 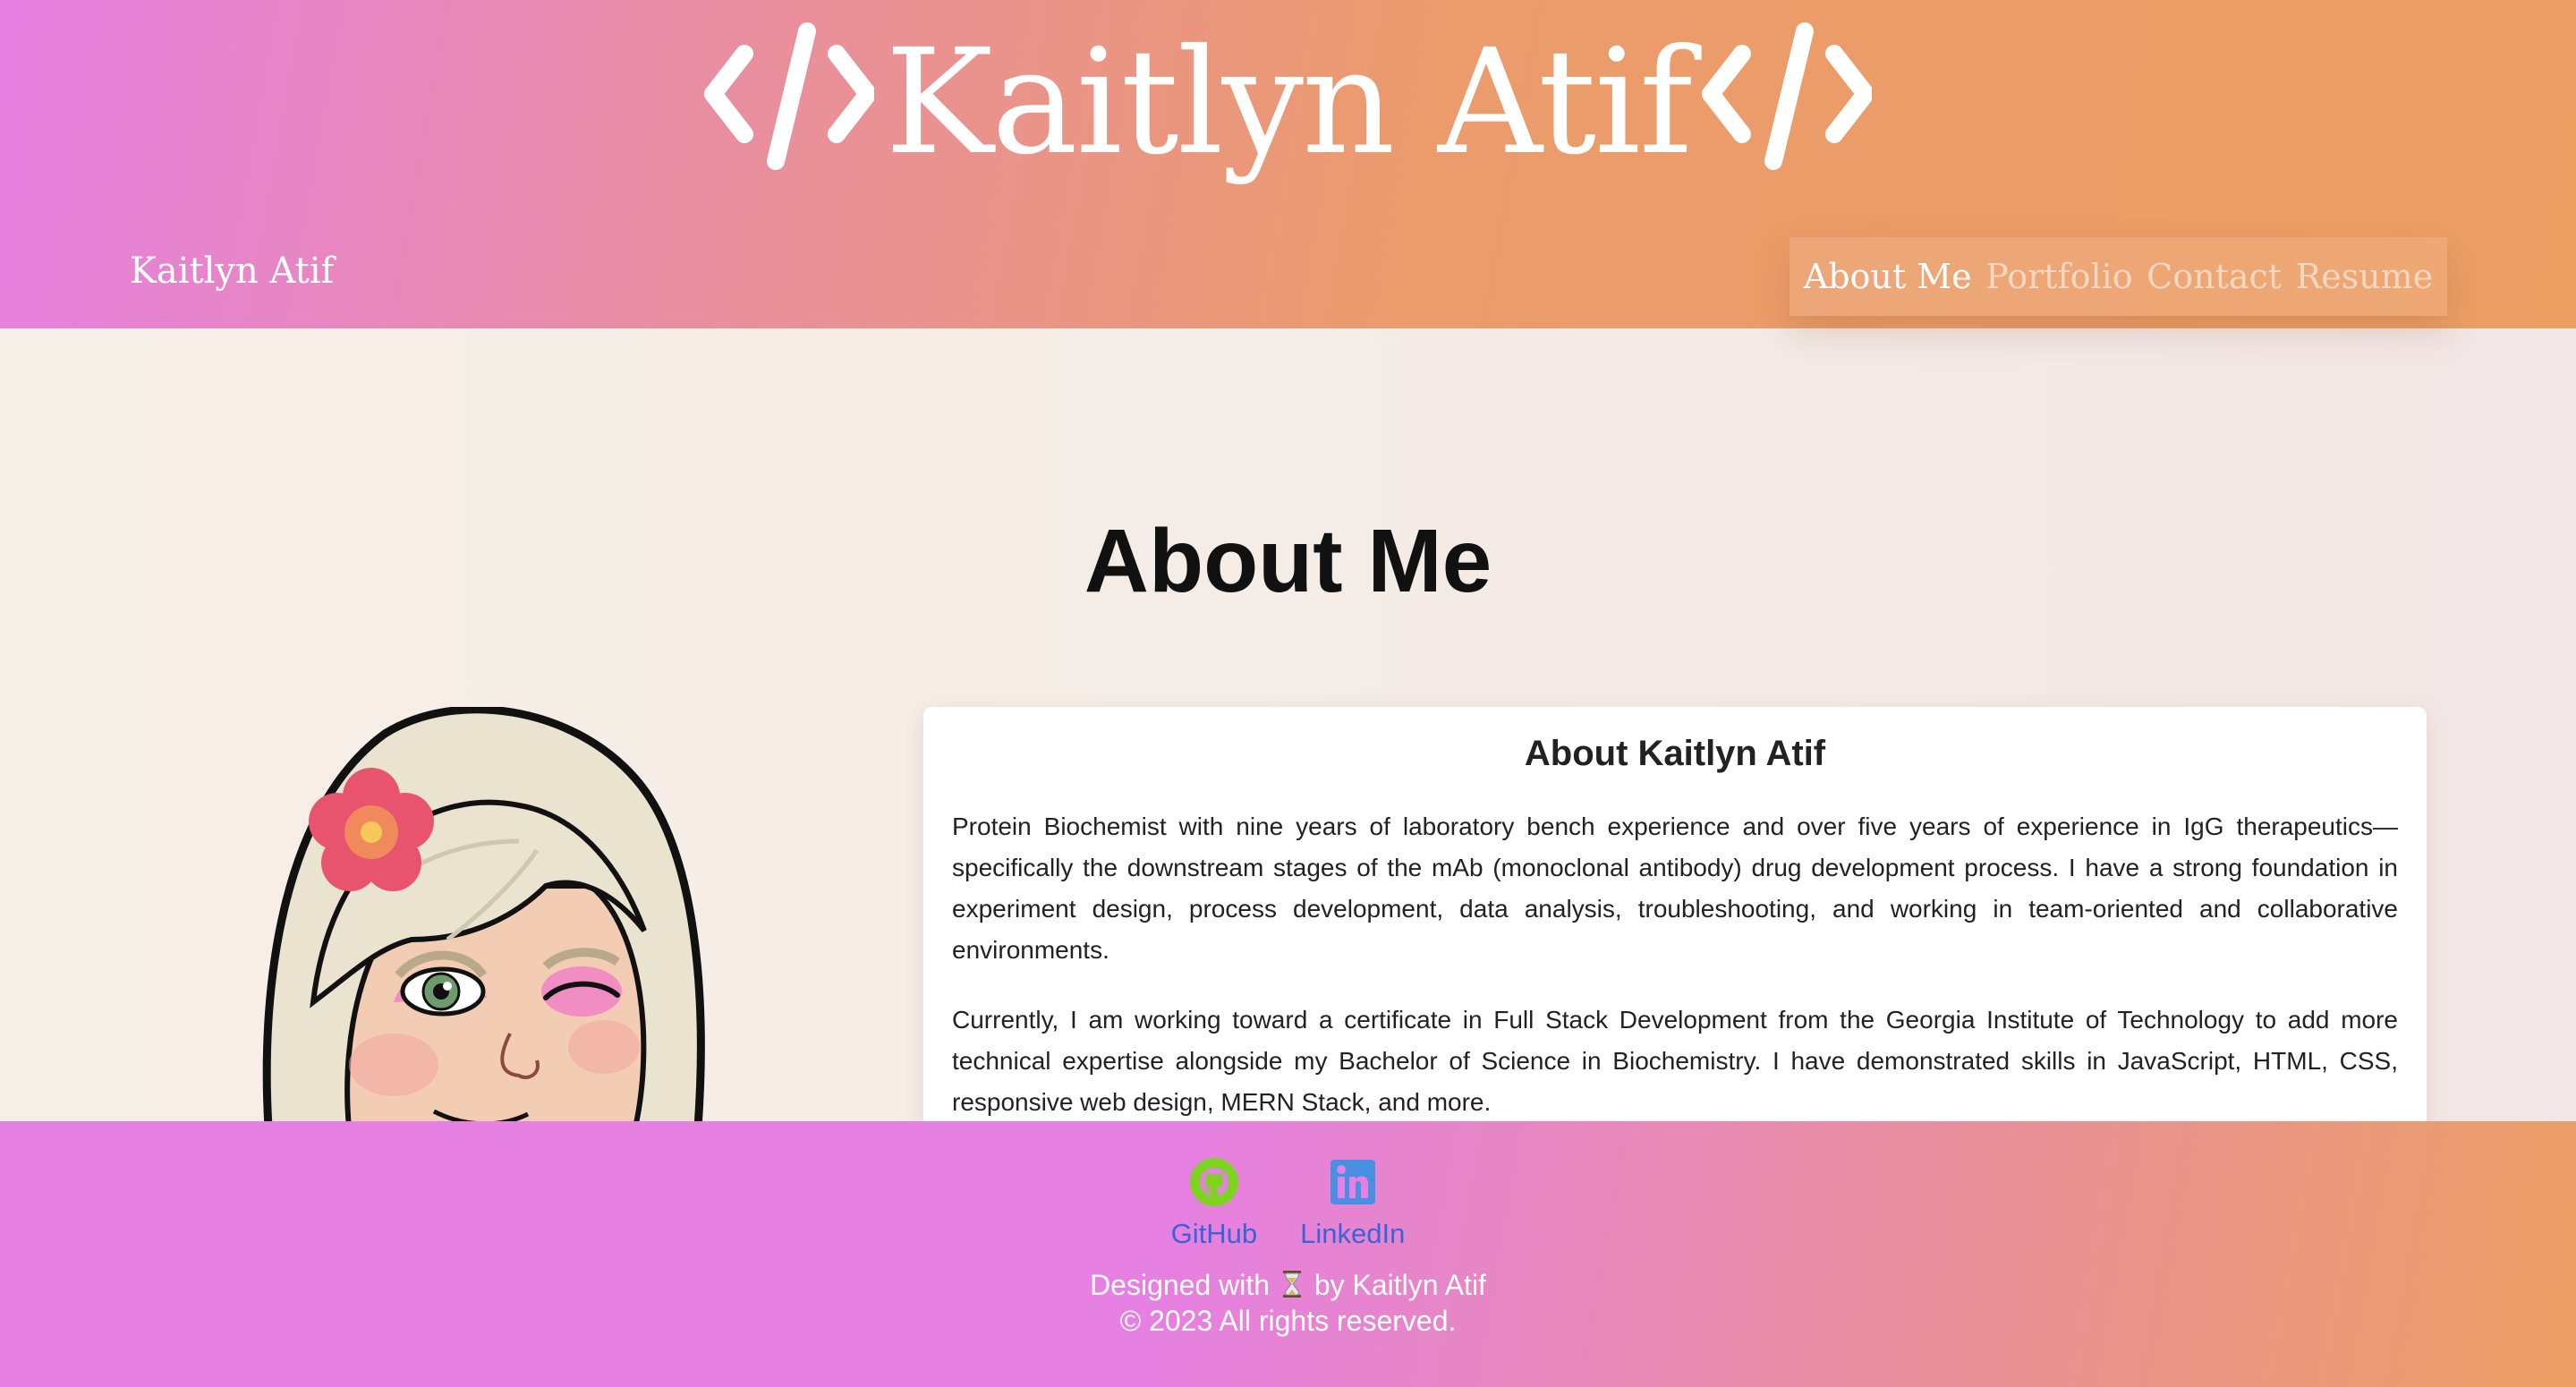 I want to click on nav-home-link: Kaitlyn Atif, so click(x=232, y=271).